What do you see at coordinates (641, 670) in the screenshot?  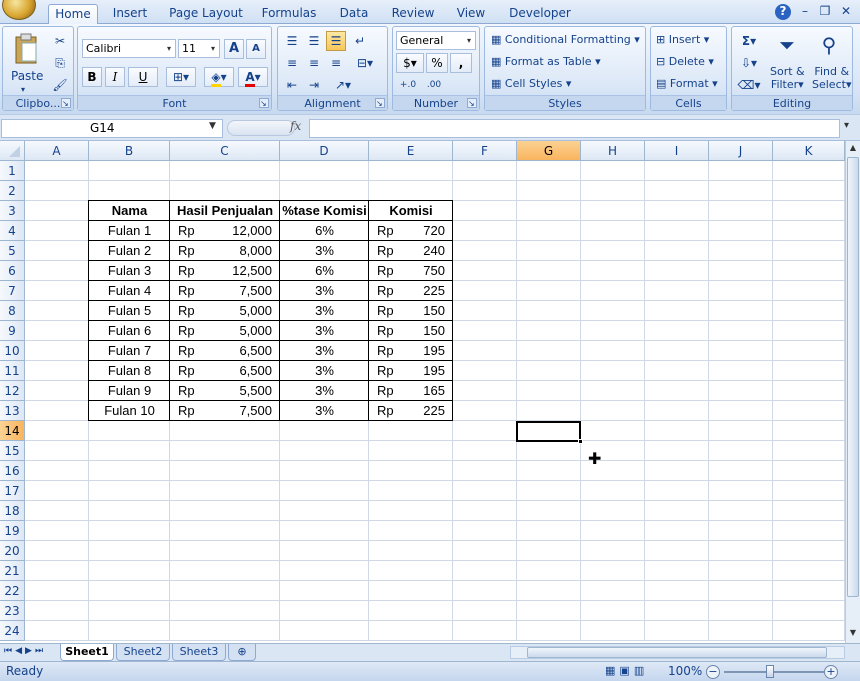 I see `page-break-view-icon: ▥` at bounding box center [641, 670].